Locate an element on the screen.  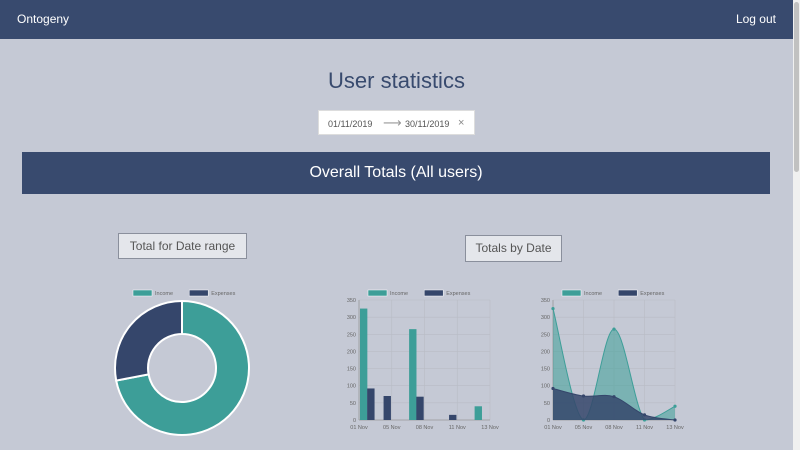
donut-legend-label-income: Income is located at coordinates (164, 294).